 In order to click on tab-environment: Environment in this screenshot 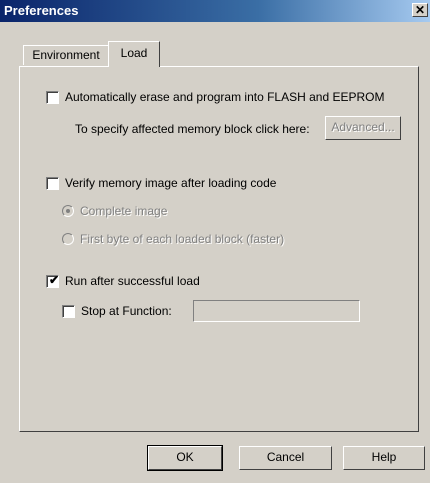, I will do `click(66, 55)`.